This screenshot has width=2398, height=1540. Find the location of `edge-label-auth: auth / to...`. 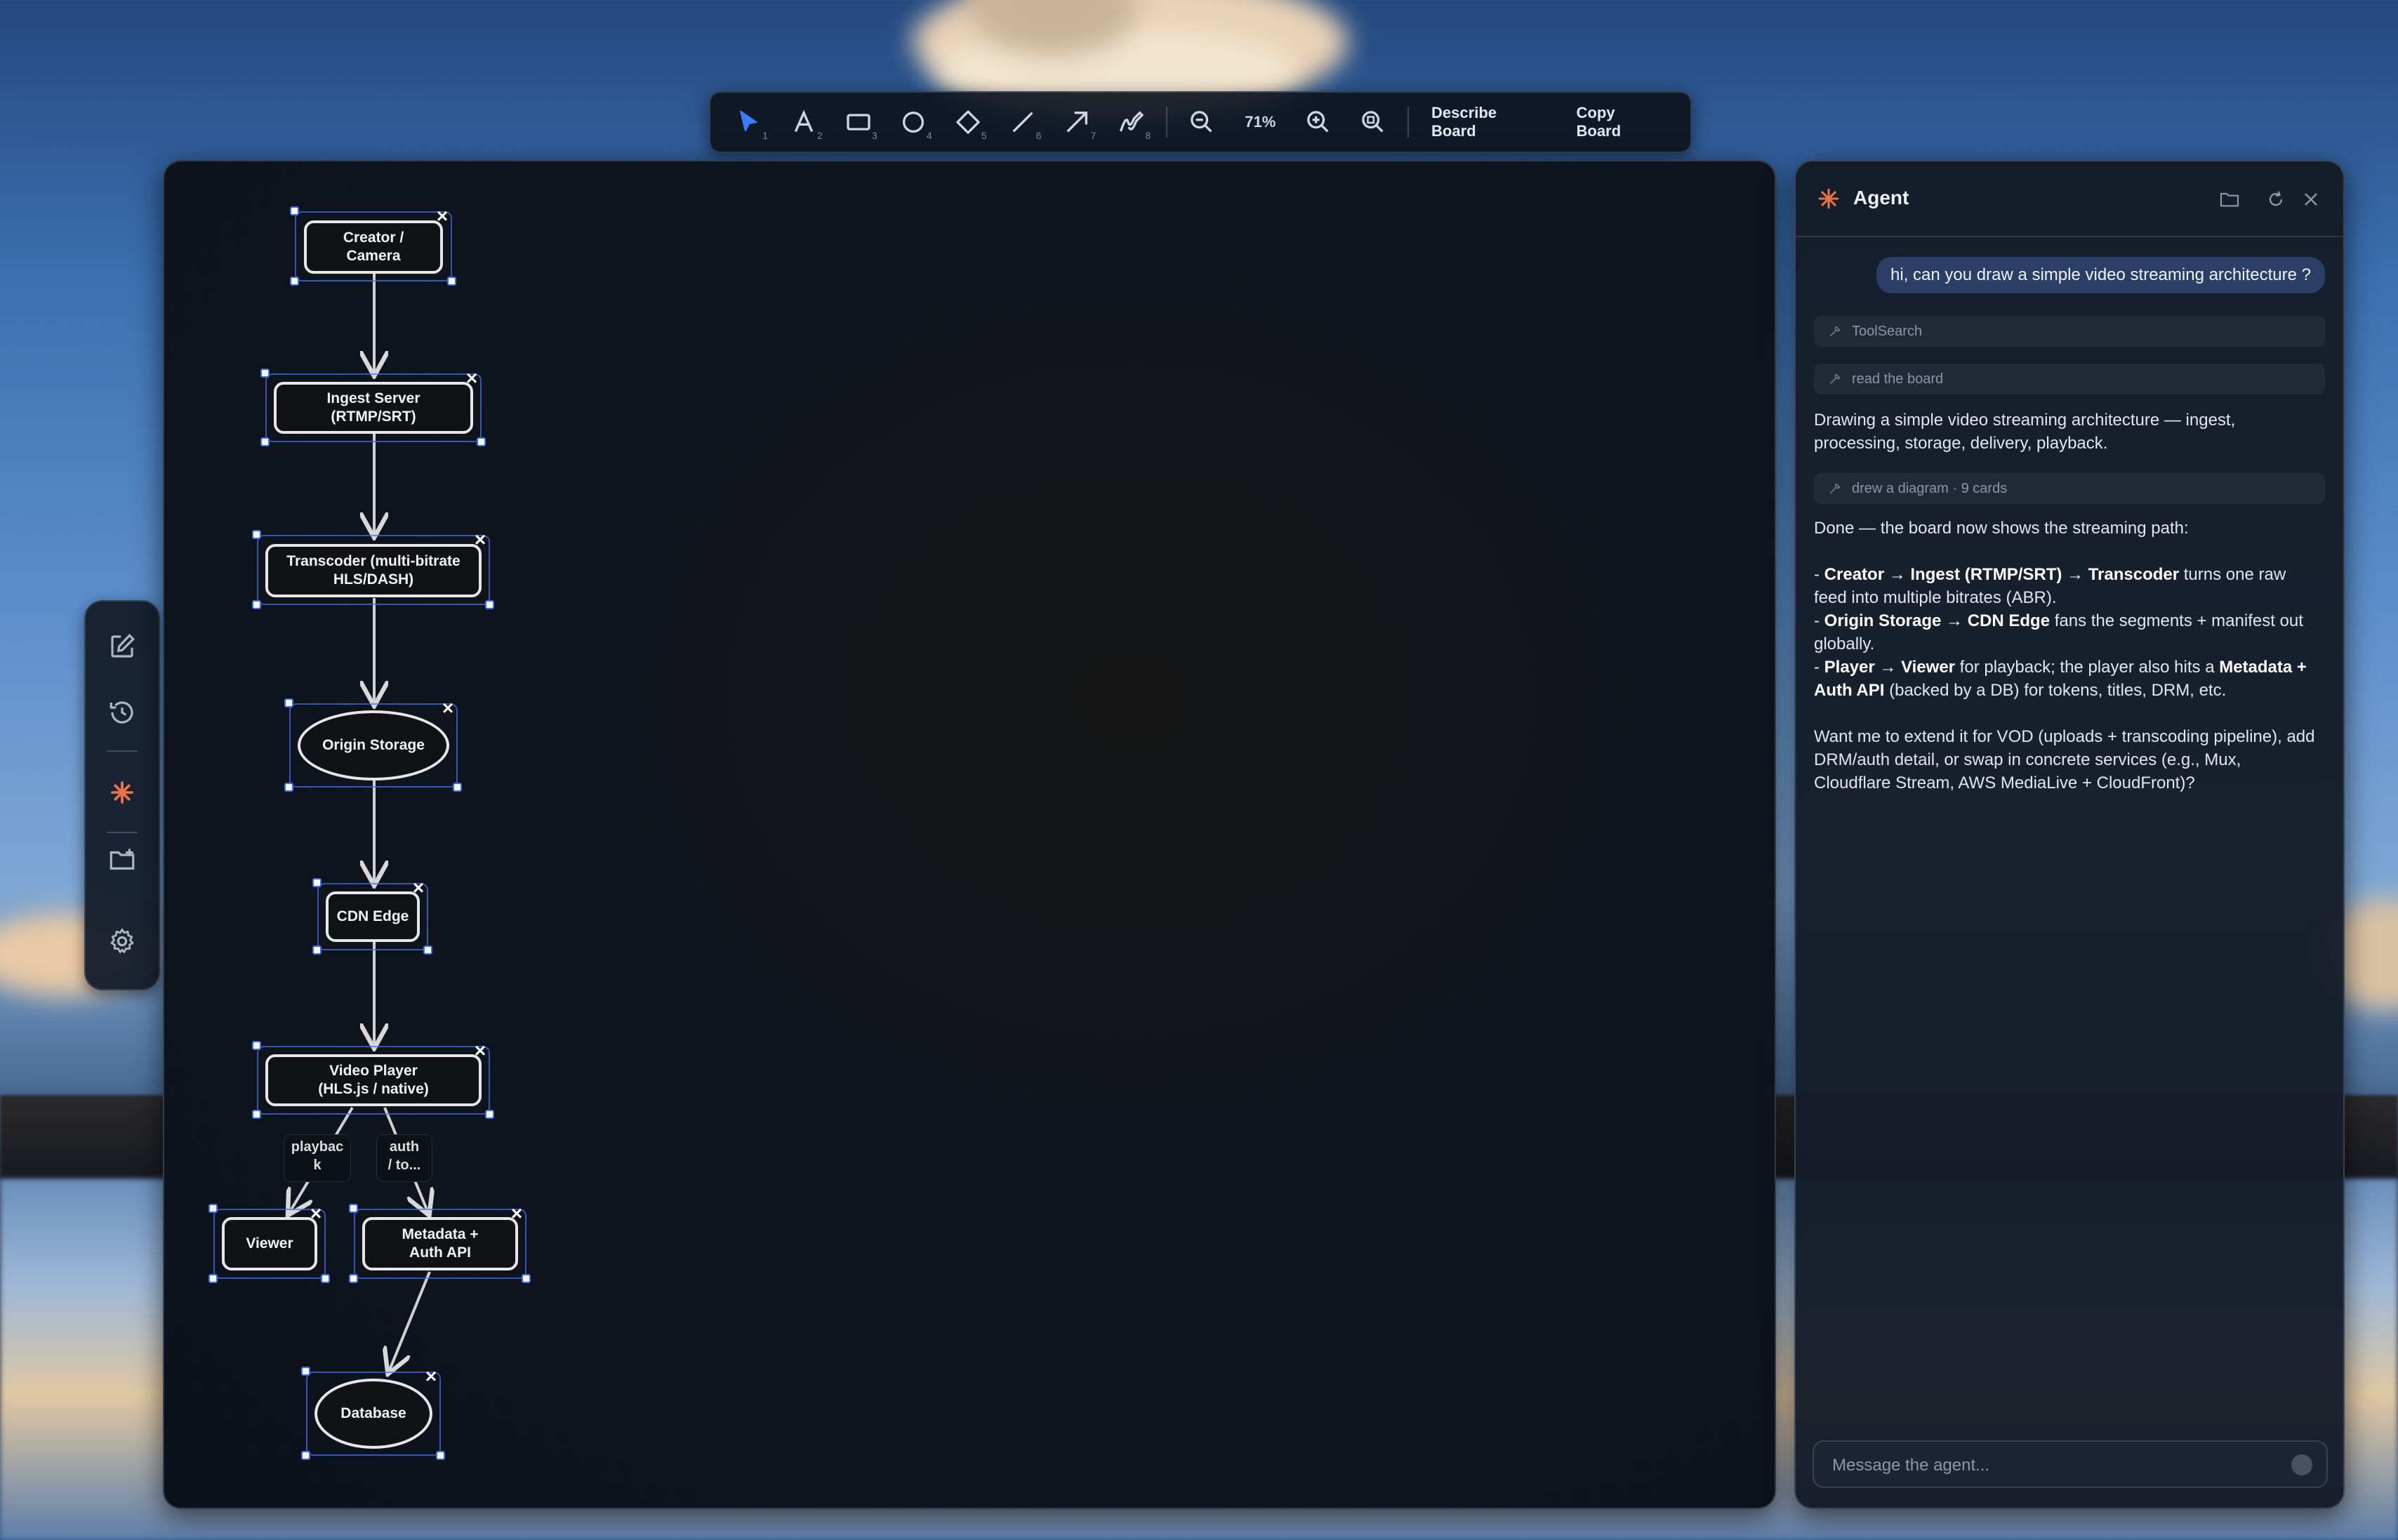

edge-label-auth: auth / to... is located at coordinates (404, 1158).